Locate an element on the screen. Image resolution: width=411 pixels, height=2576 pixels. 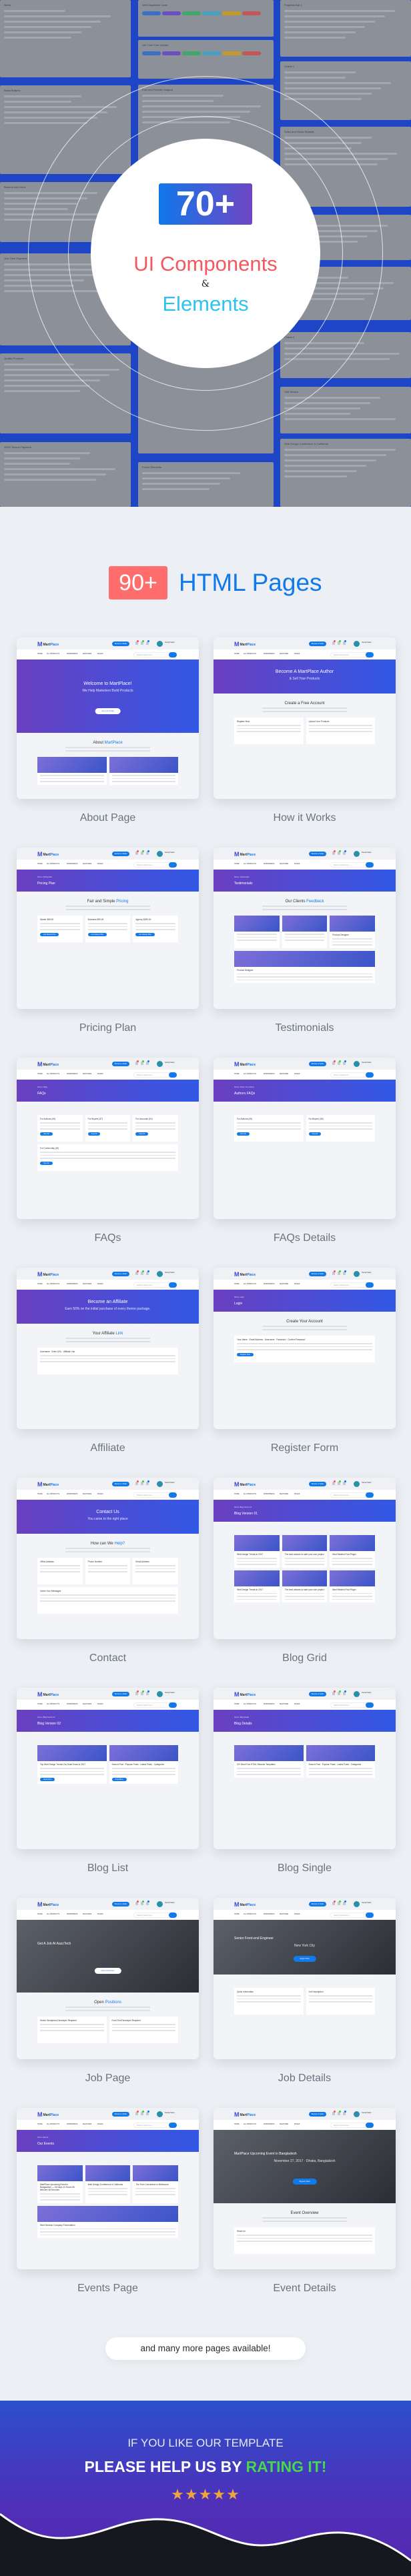
star-rating: ★★★★★ is located at coordinates (205, 2494).